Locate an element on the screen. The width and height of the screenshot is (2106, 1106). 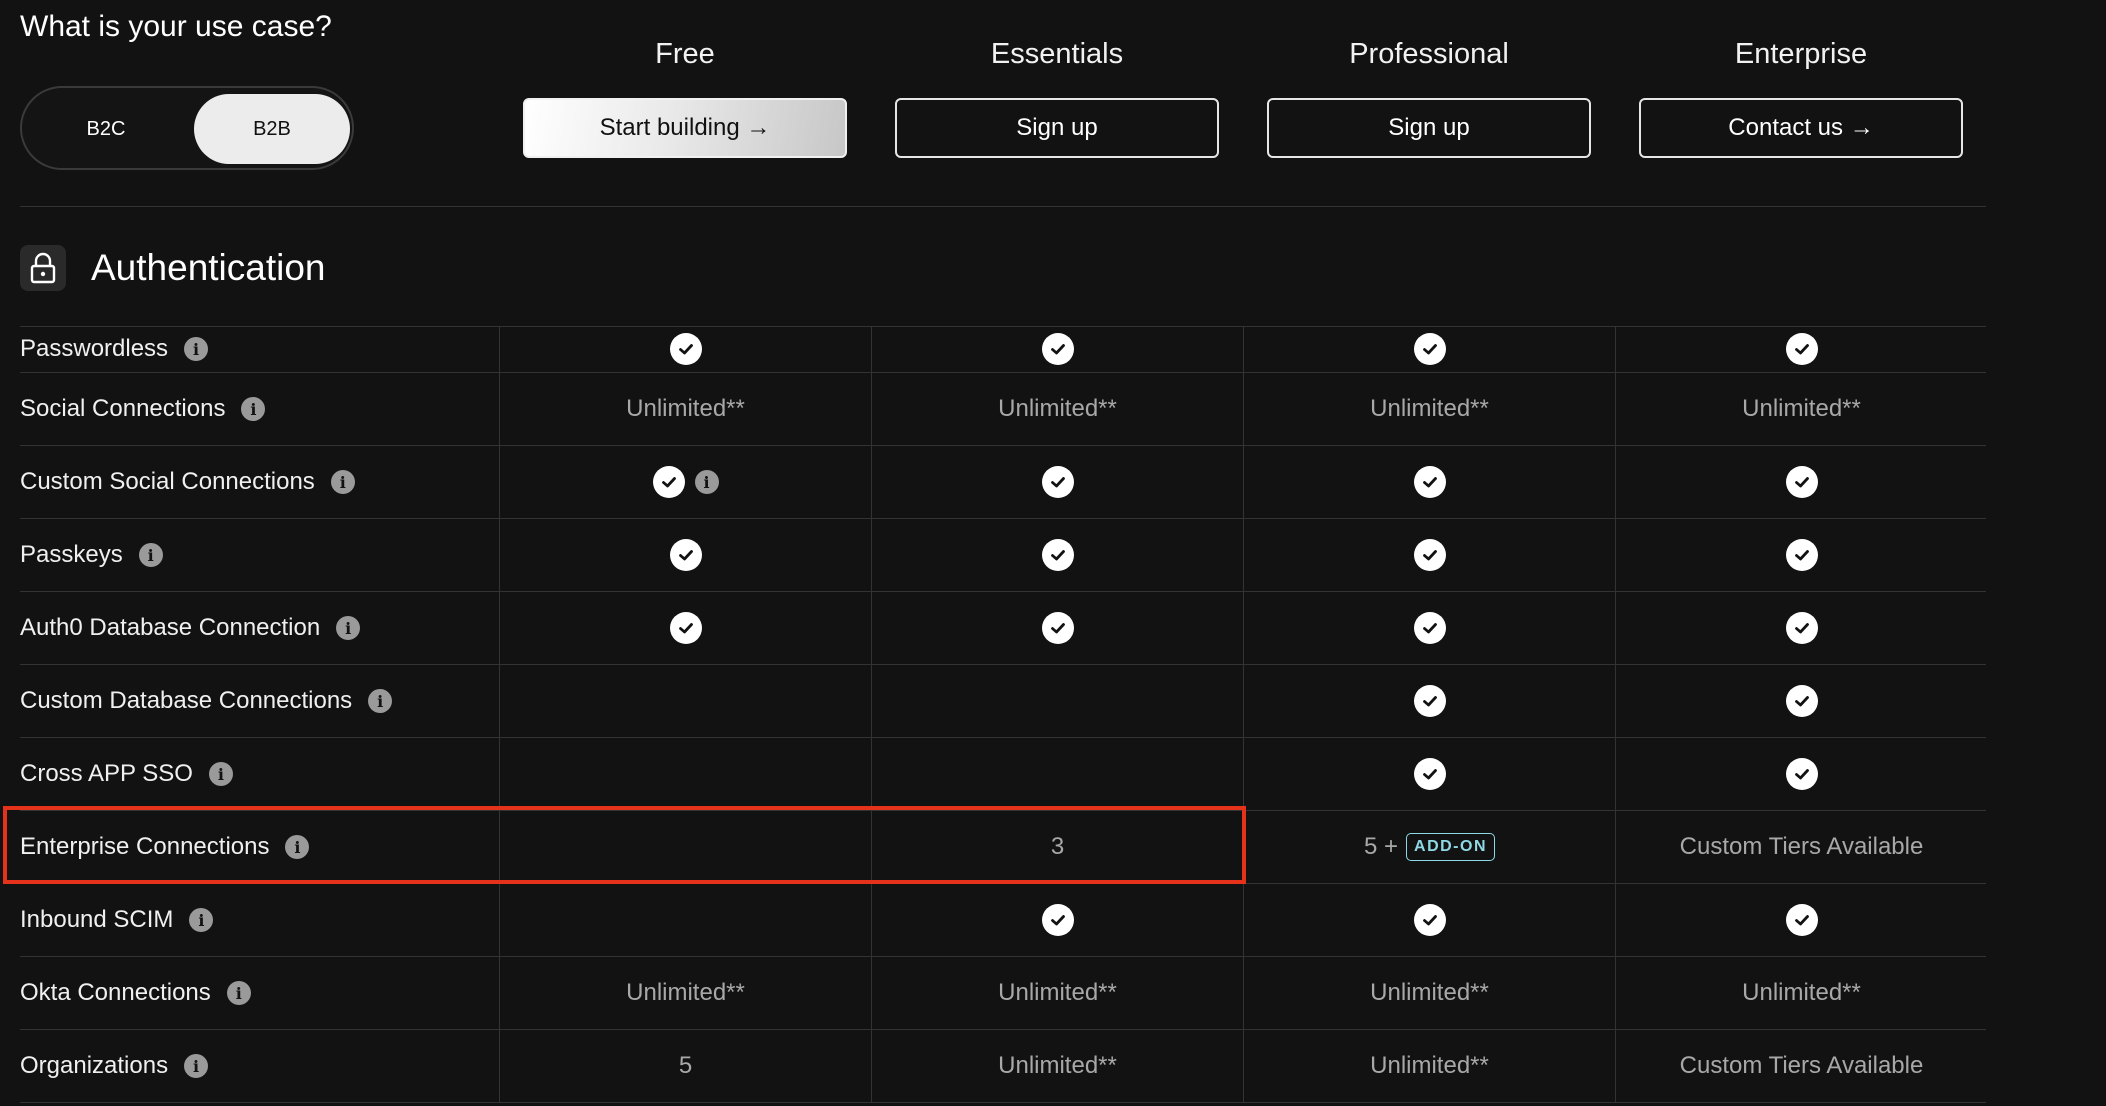
add-on-badge: ADD-ON is located at coordinates (1451, 847).